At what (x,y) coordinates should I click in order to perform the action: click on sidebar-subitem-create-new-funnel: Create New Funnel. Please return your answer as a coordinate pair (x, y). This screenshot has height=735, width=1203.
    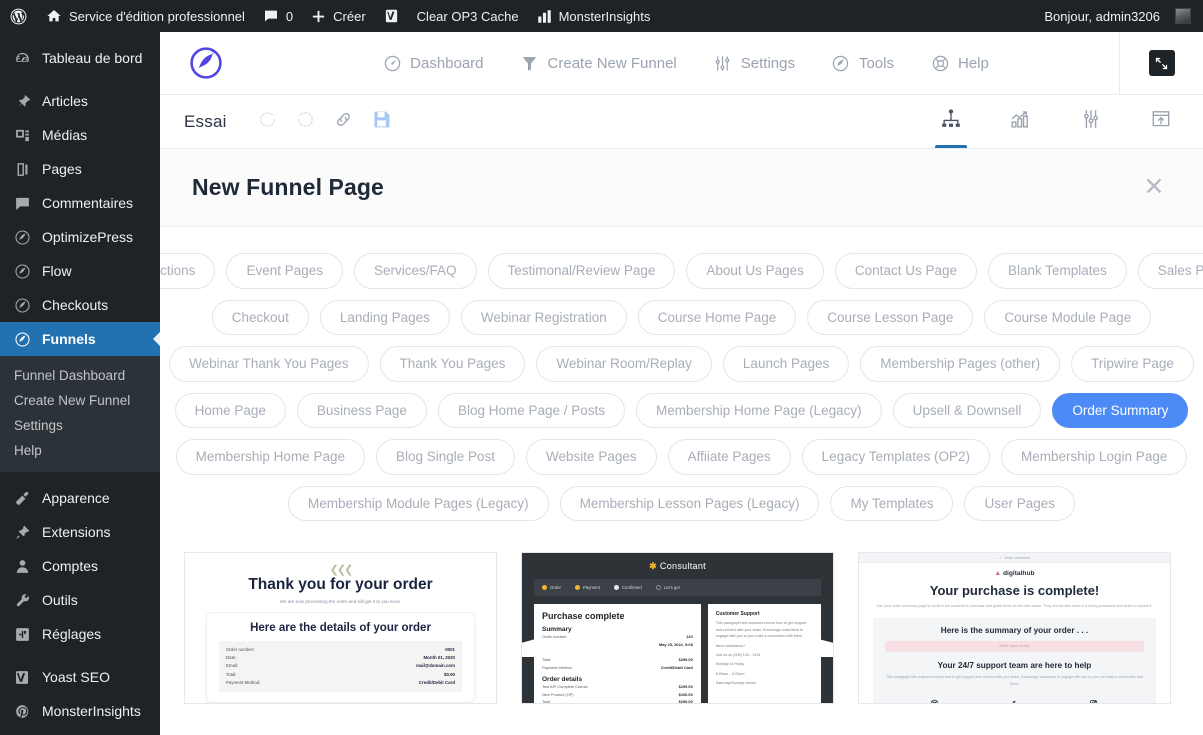
    Looking at the image, I should click on (80, 400).